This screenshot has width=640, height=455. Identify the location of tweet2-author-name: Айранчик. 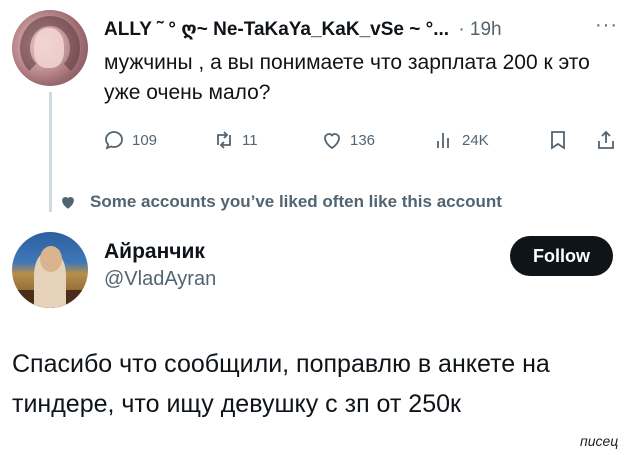
(154, 252).